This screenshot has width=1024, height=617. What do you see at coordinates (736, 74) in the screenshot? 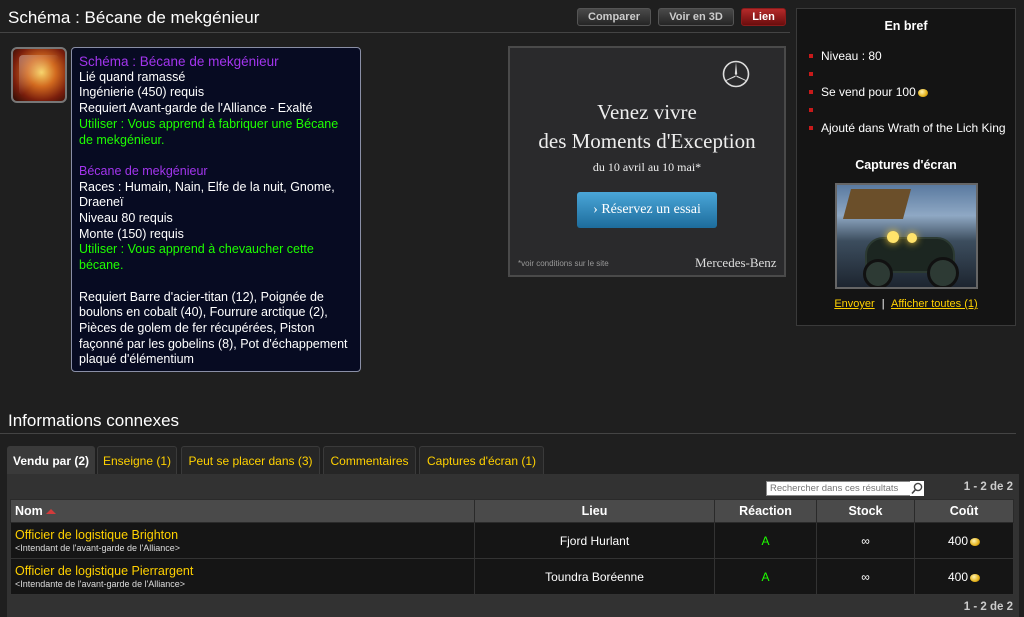
I see `mercedes-star-icon` at bounding box center [736, 74].